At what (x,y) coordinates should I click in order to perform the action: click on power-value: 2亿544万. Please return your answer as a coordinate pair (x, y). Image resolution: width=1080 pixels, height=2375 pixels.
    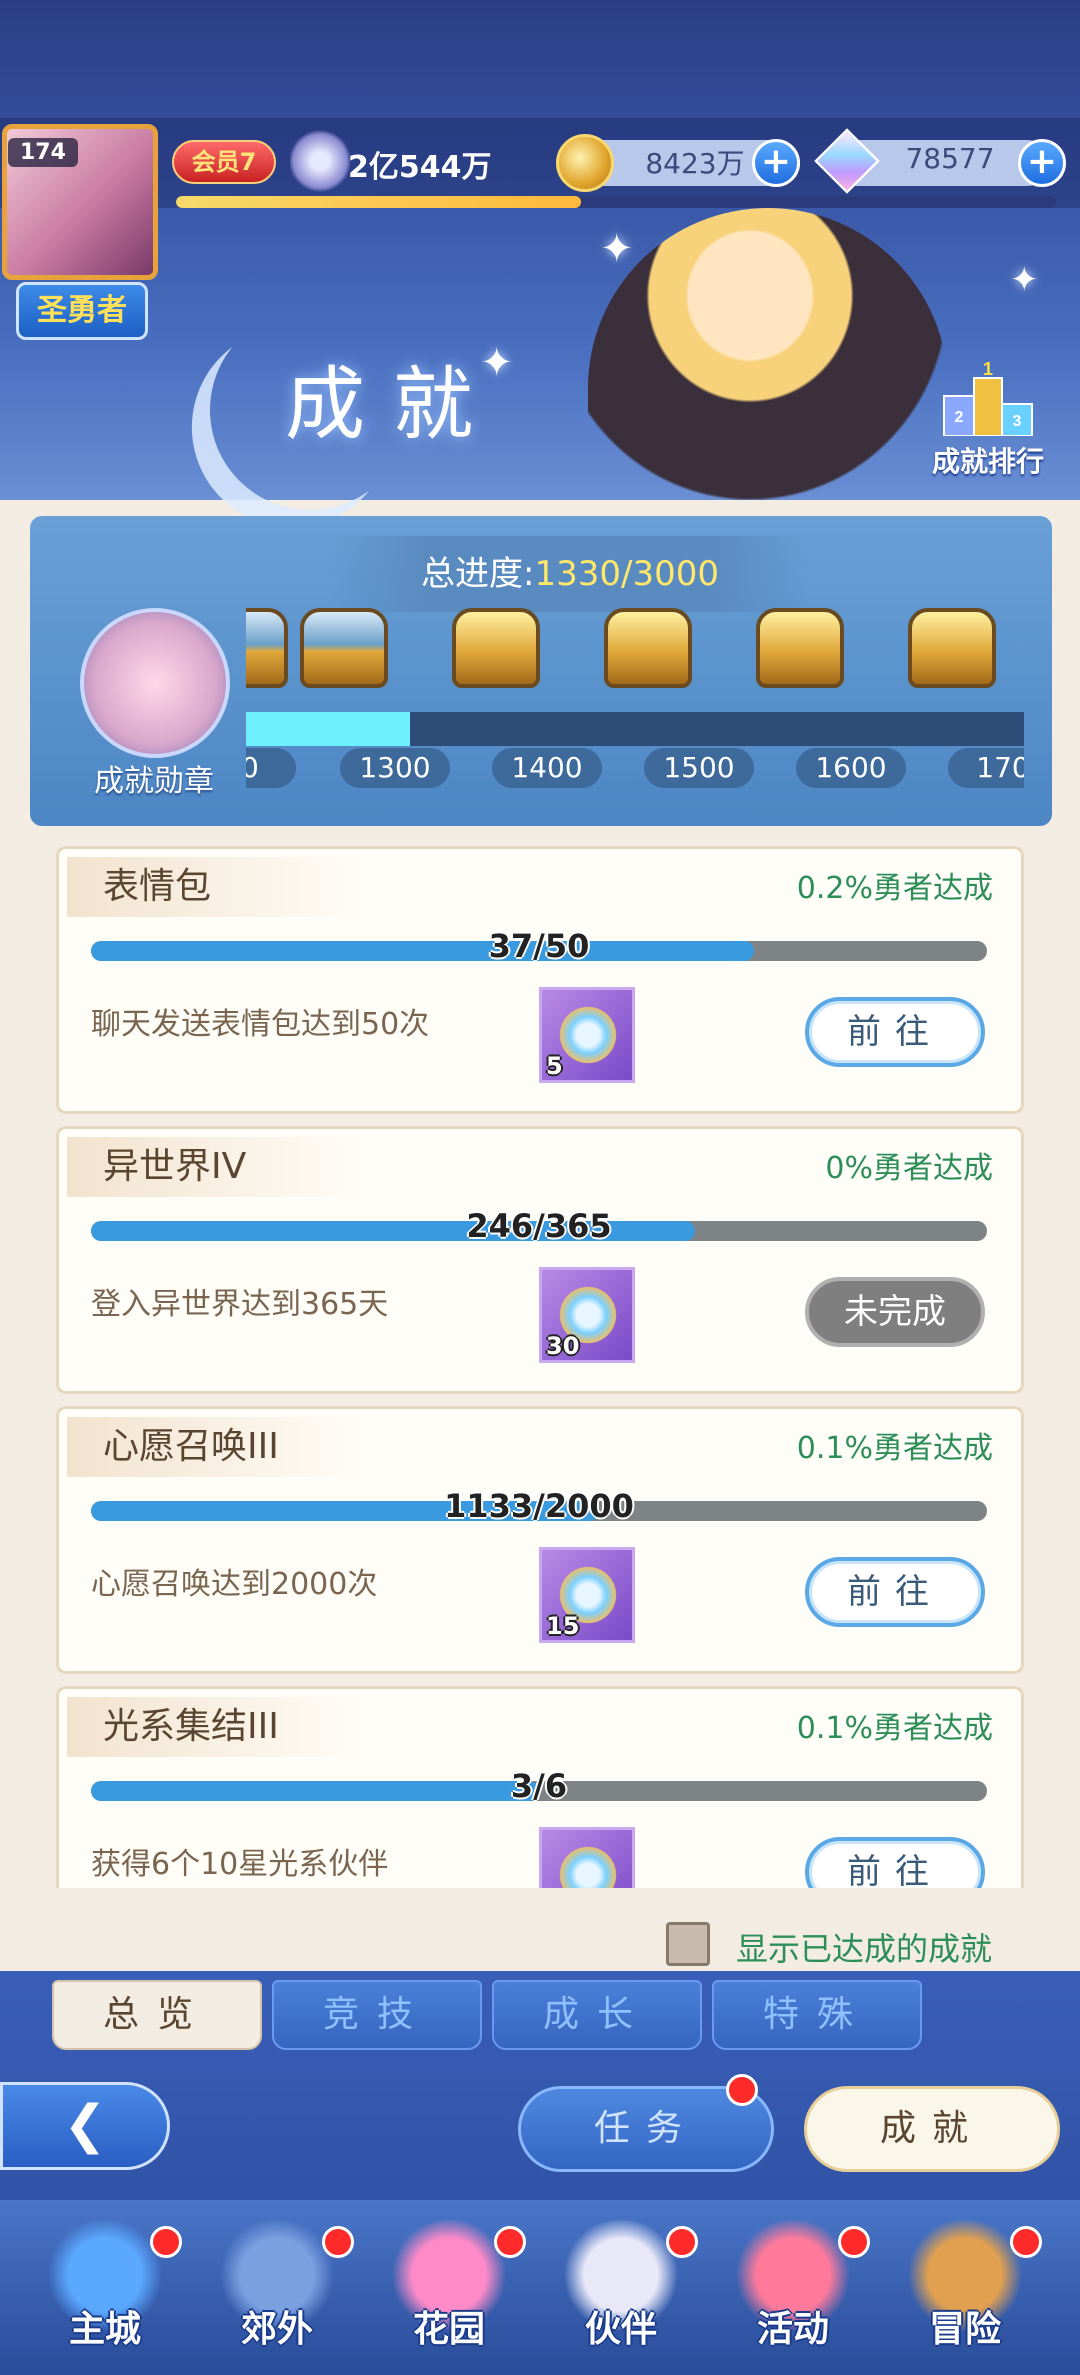
    Looking at the image, I should click on (420, 167).